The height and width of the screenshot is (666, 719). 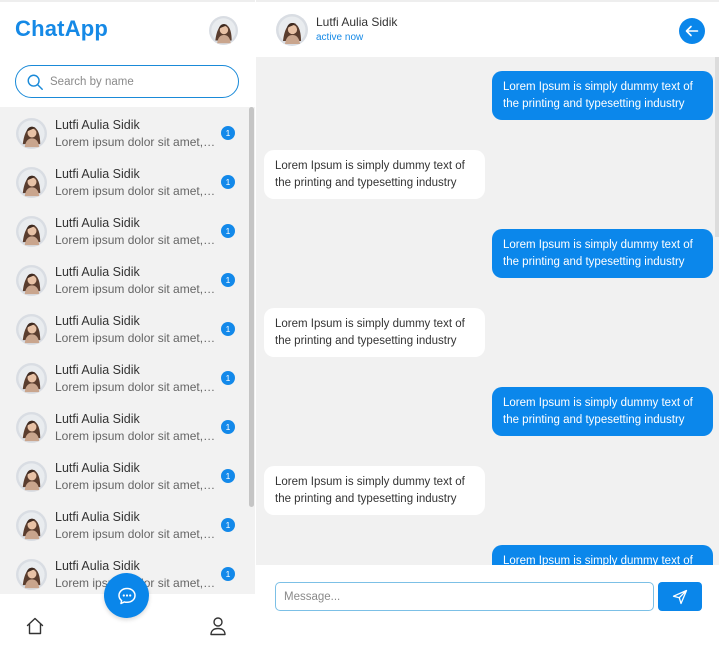 I want to click on chat-header: Lutfi Aulia Sidik active now, so click(x=487, y=28).